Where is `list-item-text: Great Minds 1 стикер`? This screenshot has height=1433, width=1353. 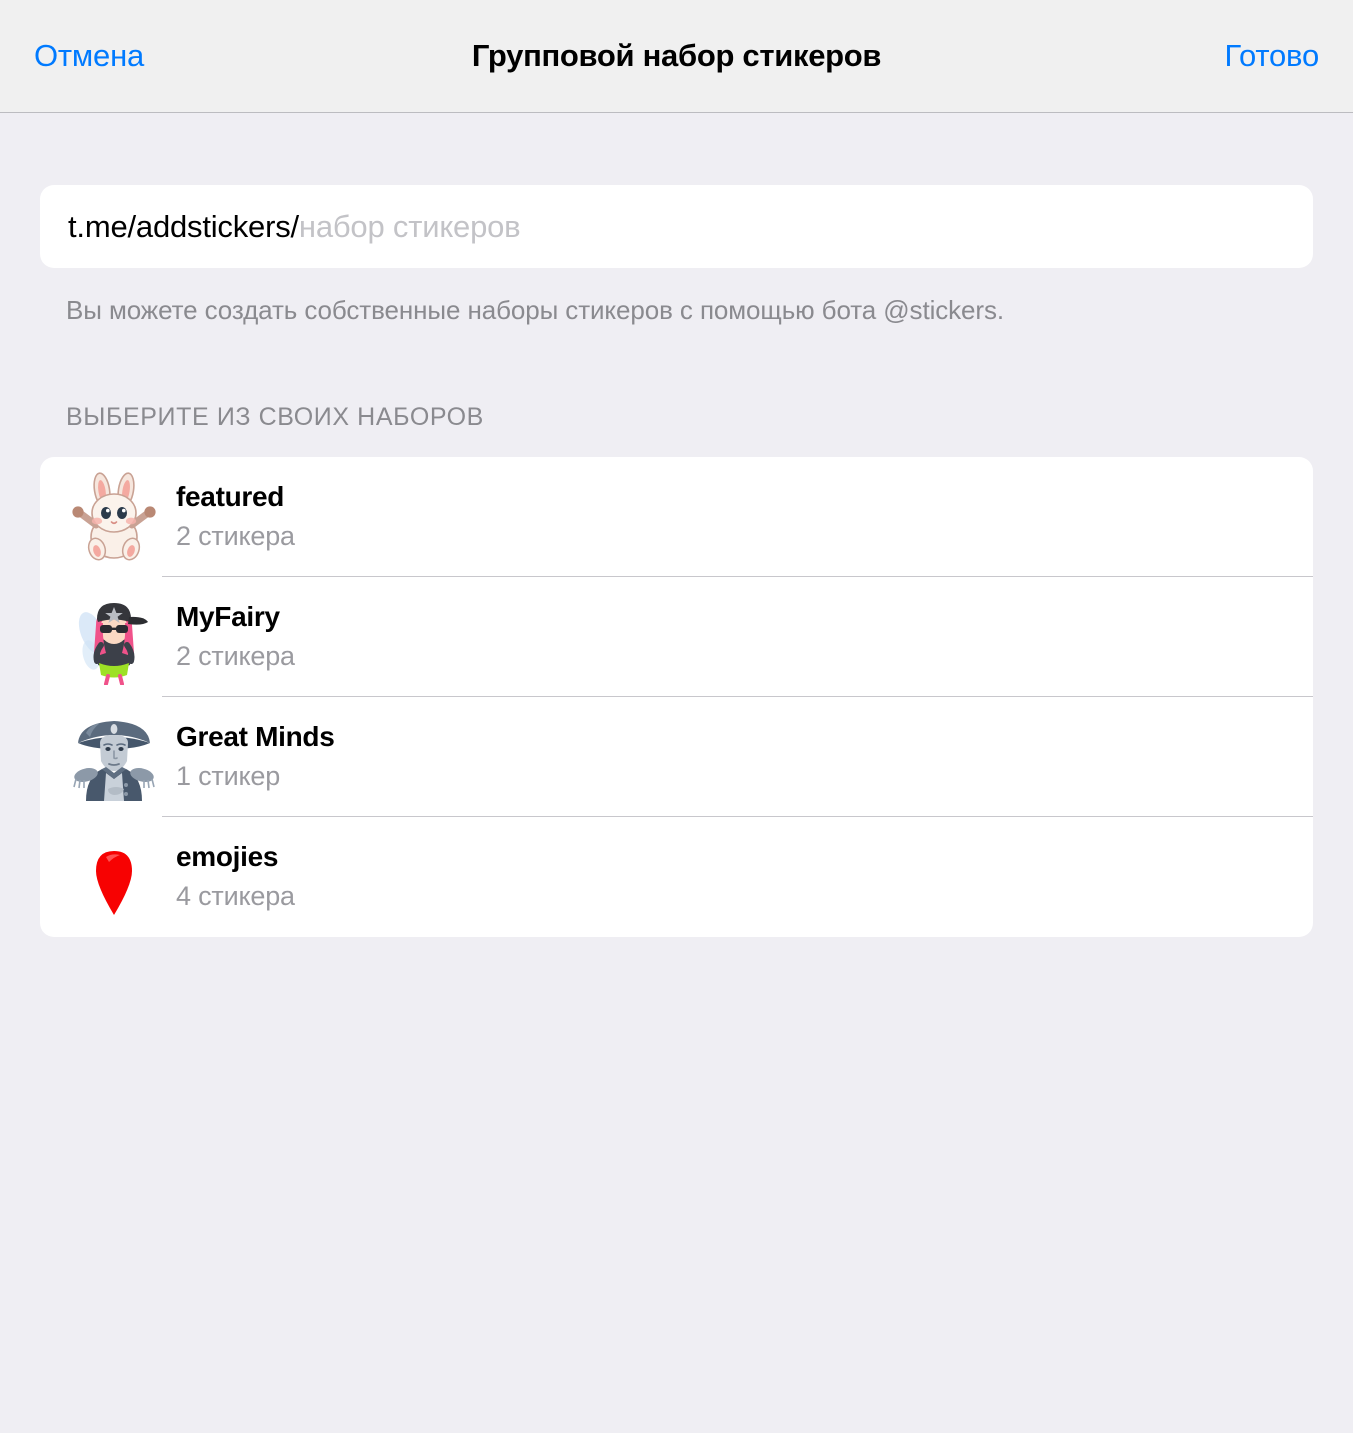
list-item-text: Great Minds 1 стикер is located at coordinates (255, 756).